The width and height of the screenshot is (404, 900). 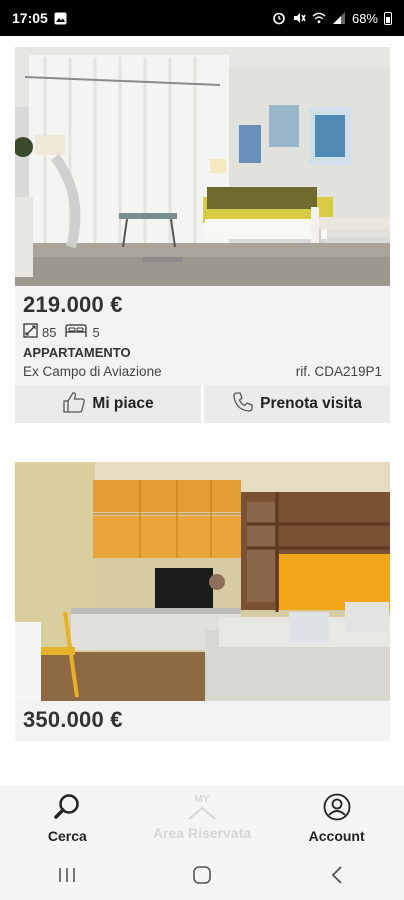 I want to click on thumbs-up-icon, so click(x=74, y=404).